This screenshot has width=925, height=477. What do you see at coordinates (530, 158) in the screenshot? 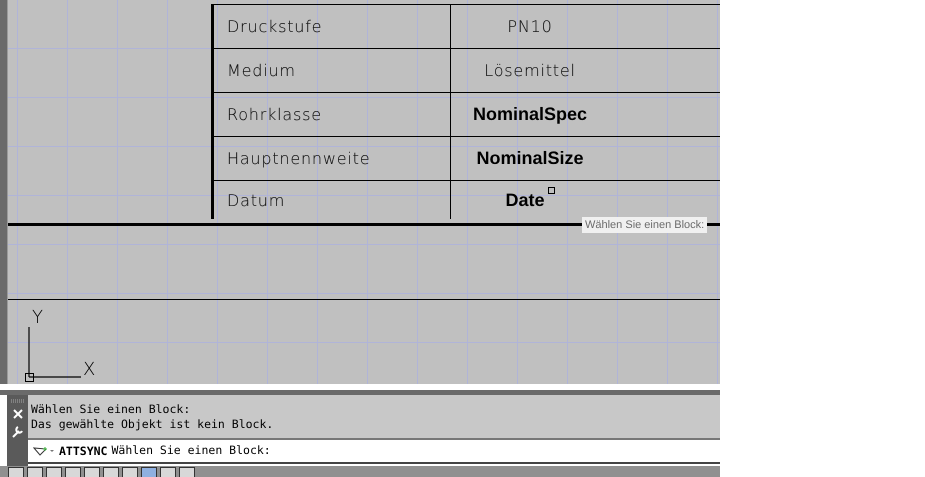
I see `attribute-field: NominalSize` at bounding box center [530, 158].